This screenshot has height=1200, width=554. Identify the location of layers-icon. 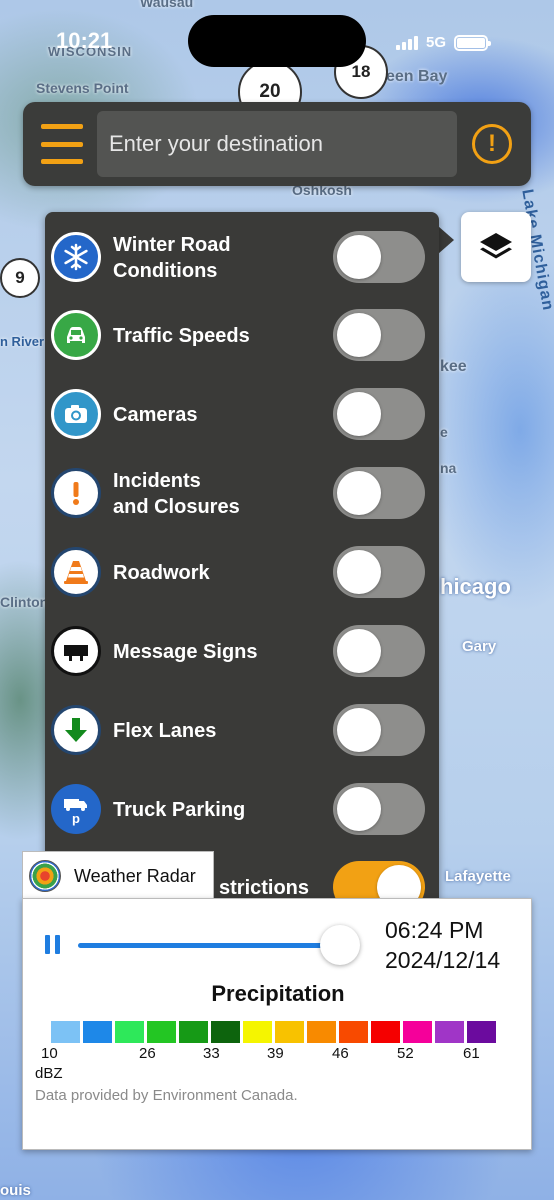
(496, 246).